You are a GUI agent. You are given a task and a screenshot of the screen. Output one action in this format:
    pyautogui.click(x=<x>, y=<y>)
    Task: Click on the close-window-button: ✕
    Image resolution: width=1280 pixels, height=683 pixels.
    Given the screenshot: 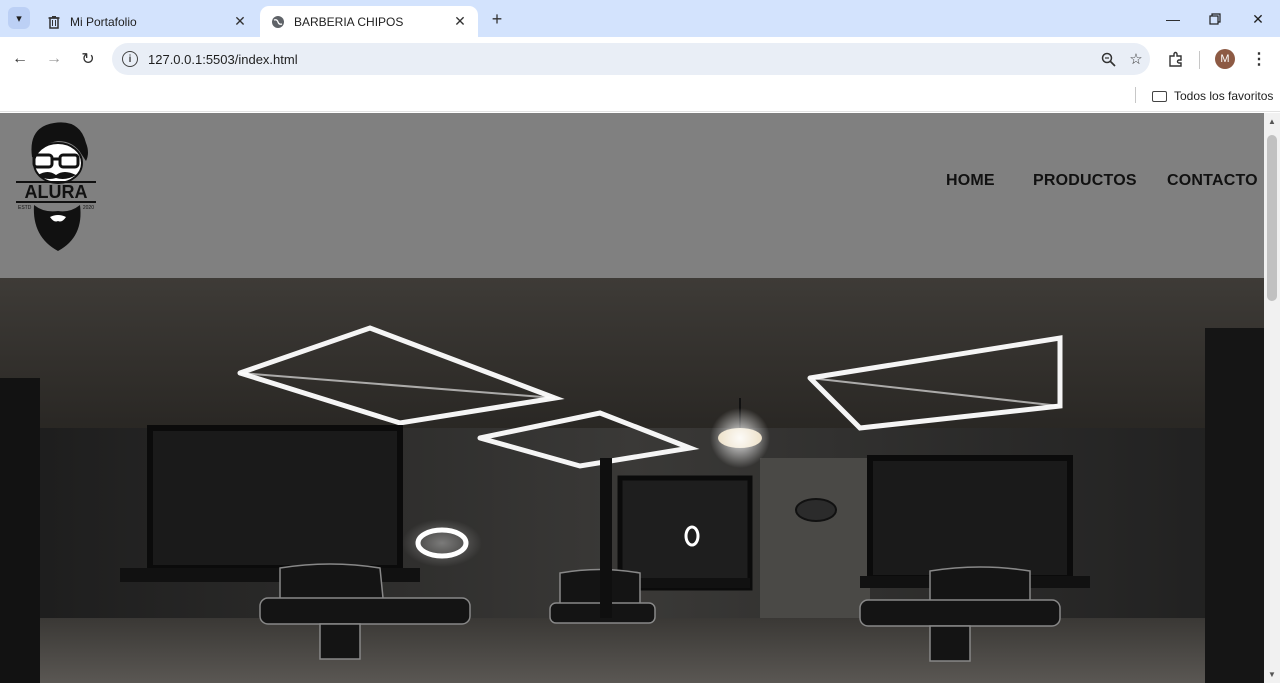 What is the action you would take?
    pyautogui.click(x=1258, y=19)
    